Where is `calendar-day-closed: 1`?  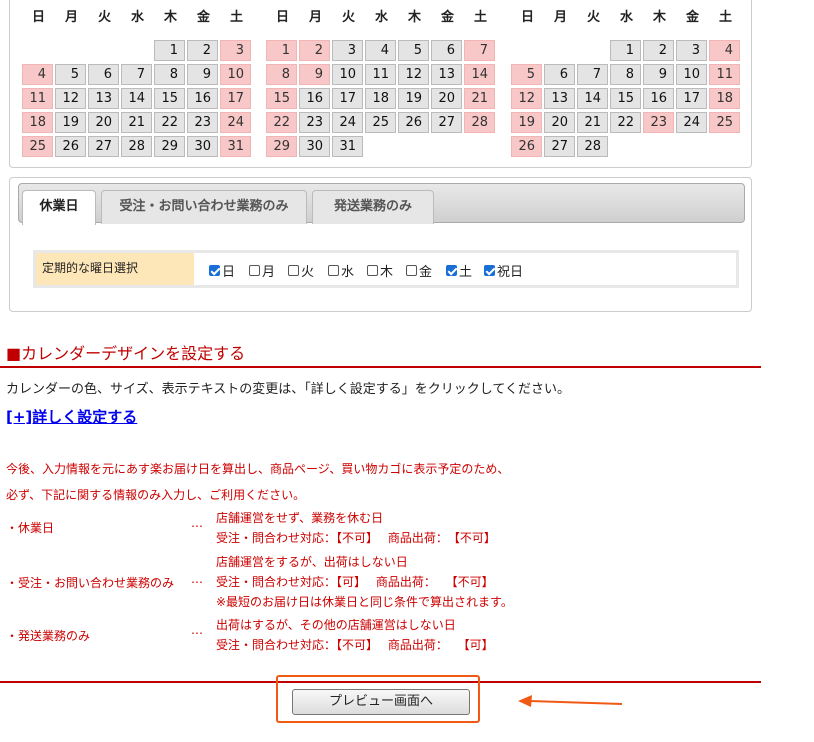
calendar-day-closed: 1 is located at coordinates (281, 50).